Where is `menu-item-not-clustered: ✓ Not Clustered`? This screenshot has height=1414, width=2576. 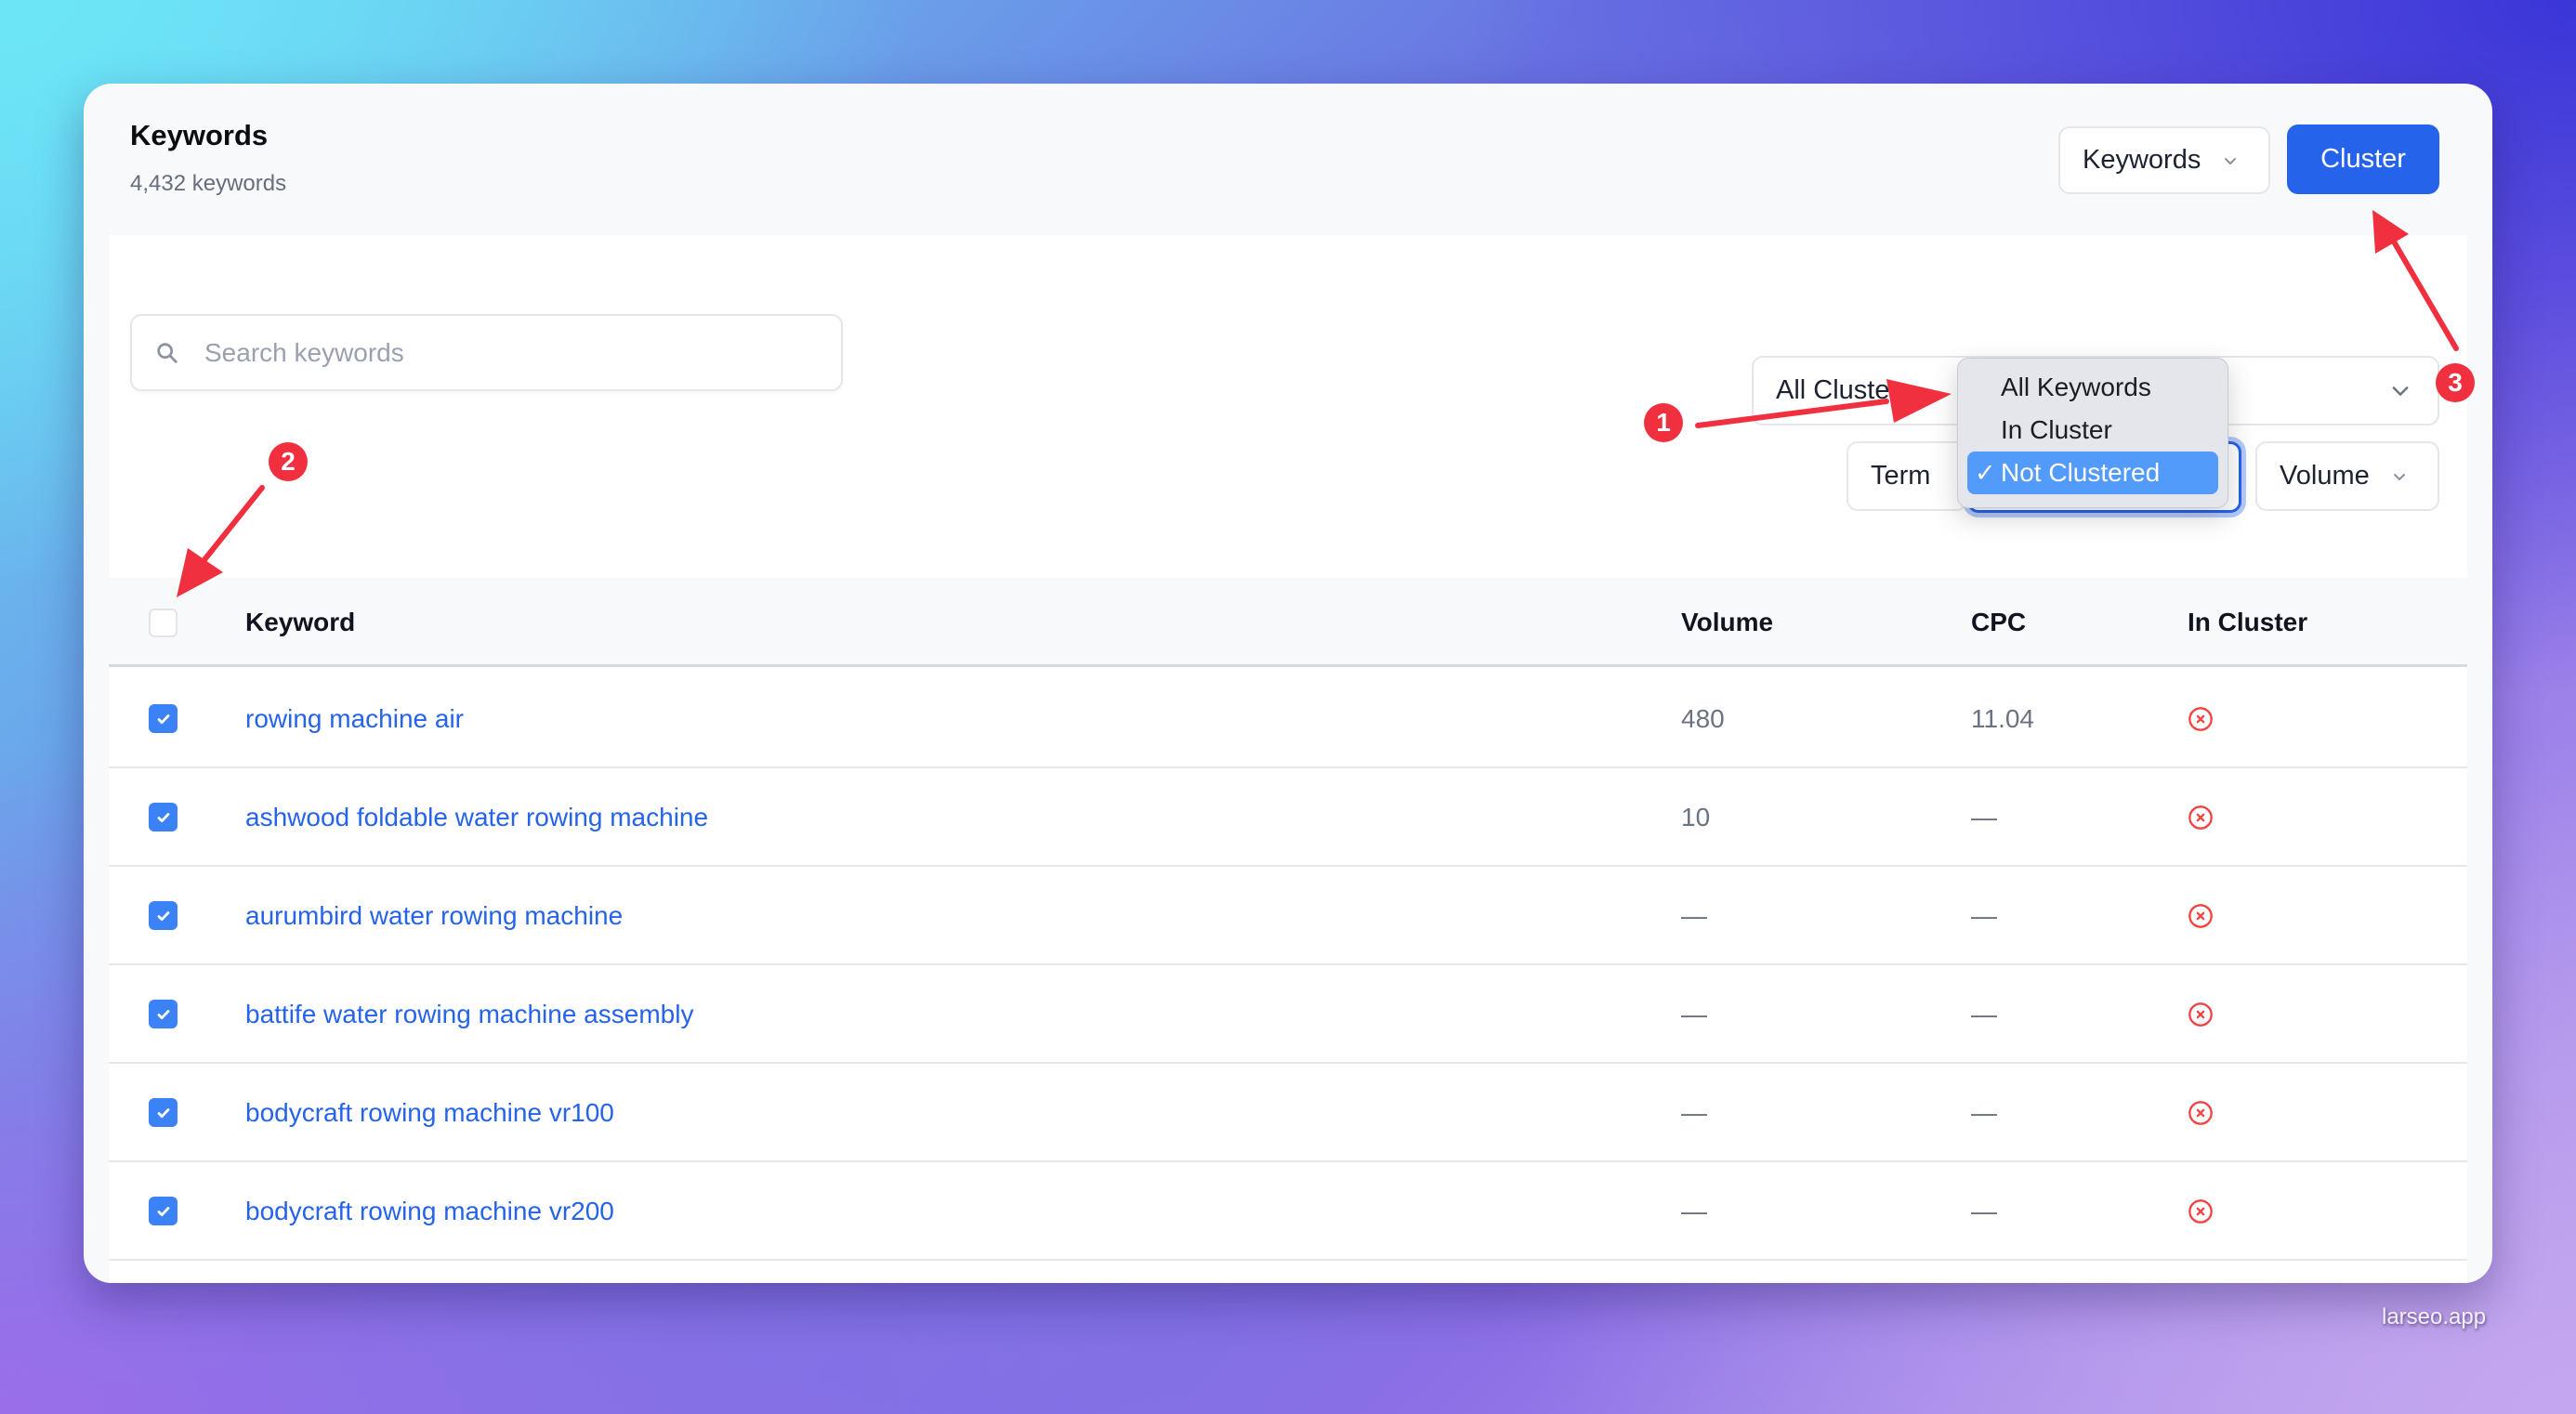
menu-item-not-clustered: ✓ Not Clustered is located at coordinates (2092, 473).